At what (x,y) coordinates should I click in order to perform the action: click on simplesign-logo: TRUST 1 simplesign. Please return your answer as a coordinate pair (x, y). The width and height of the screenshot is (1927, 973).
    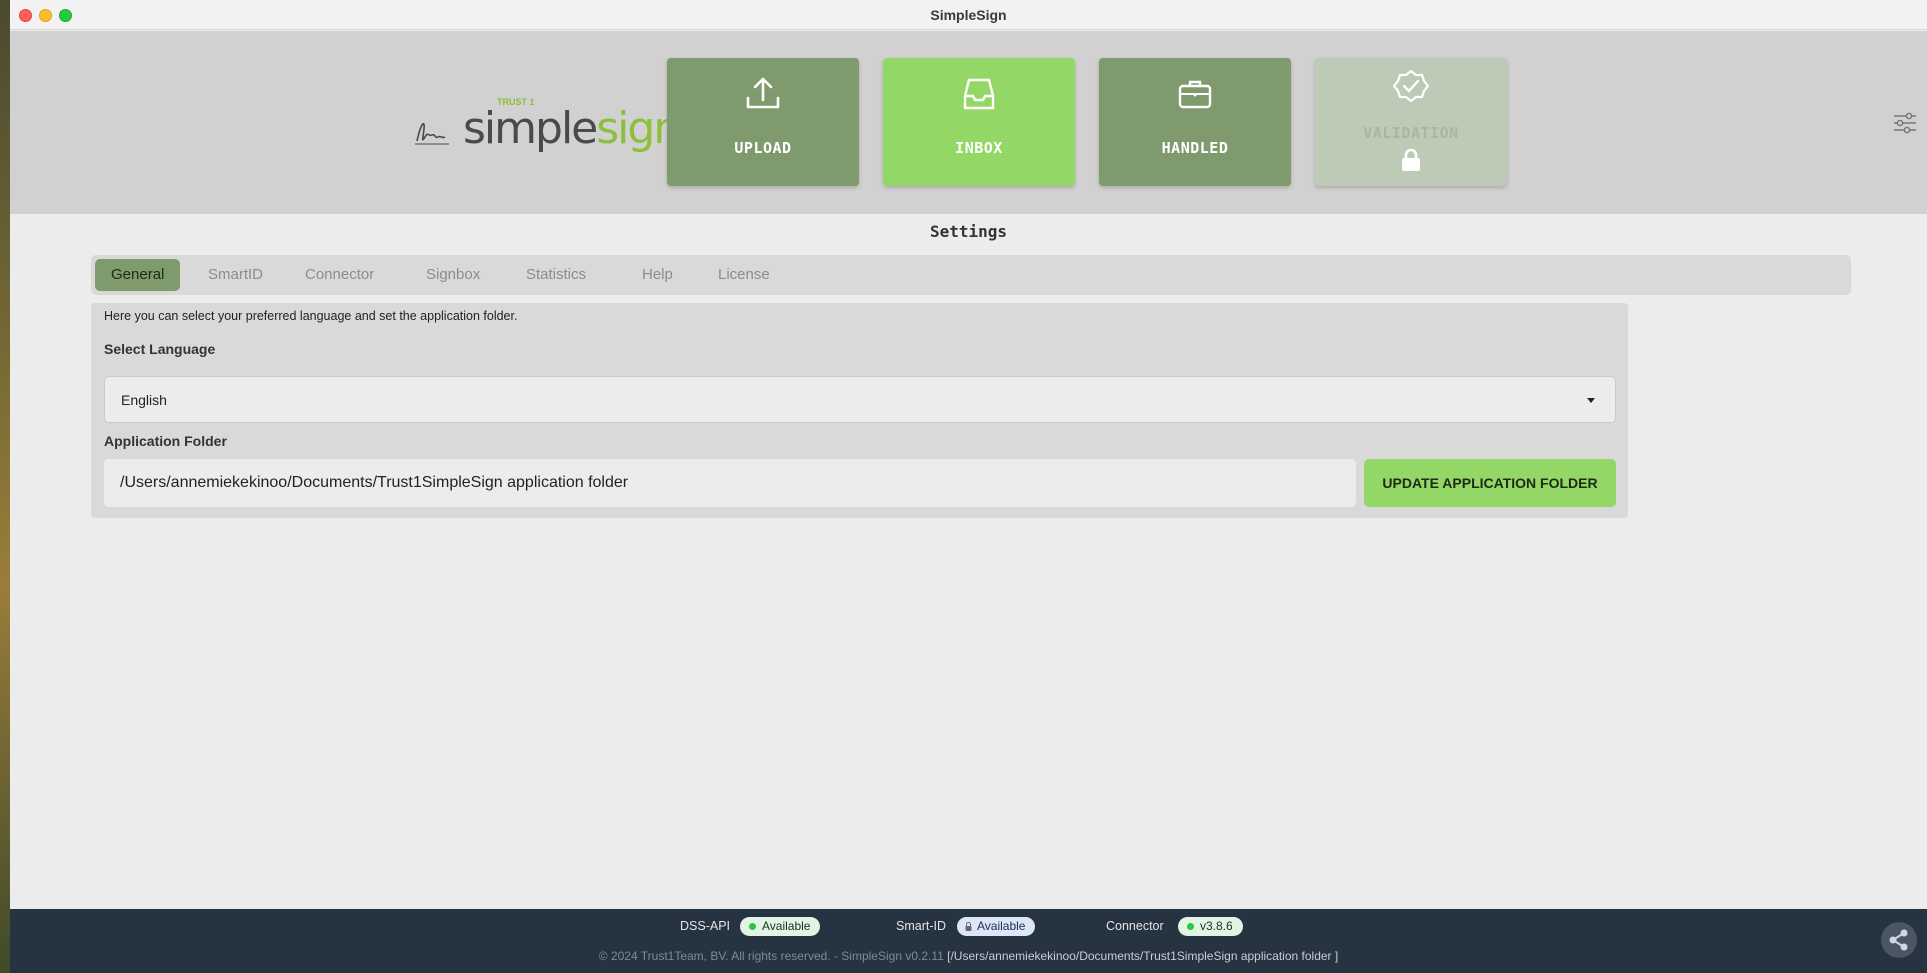
    Looking at the image, I should click on (548, 127).